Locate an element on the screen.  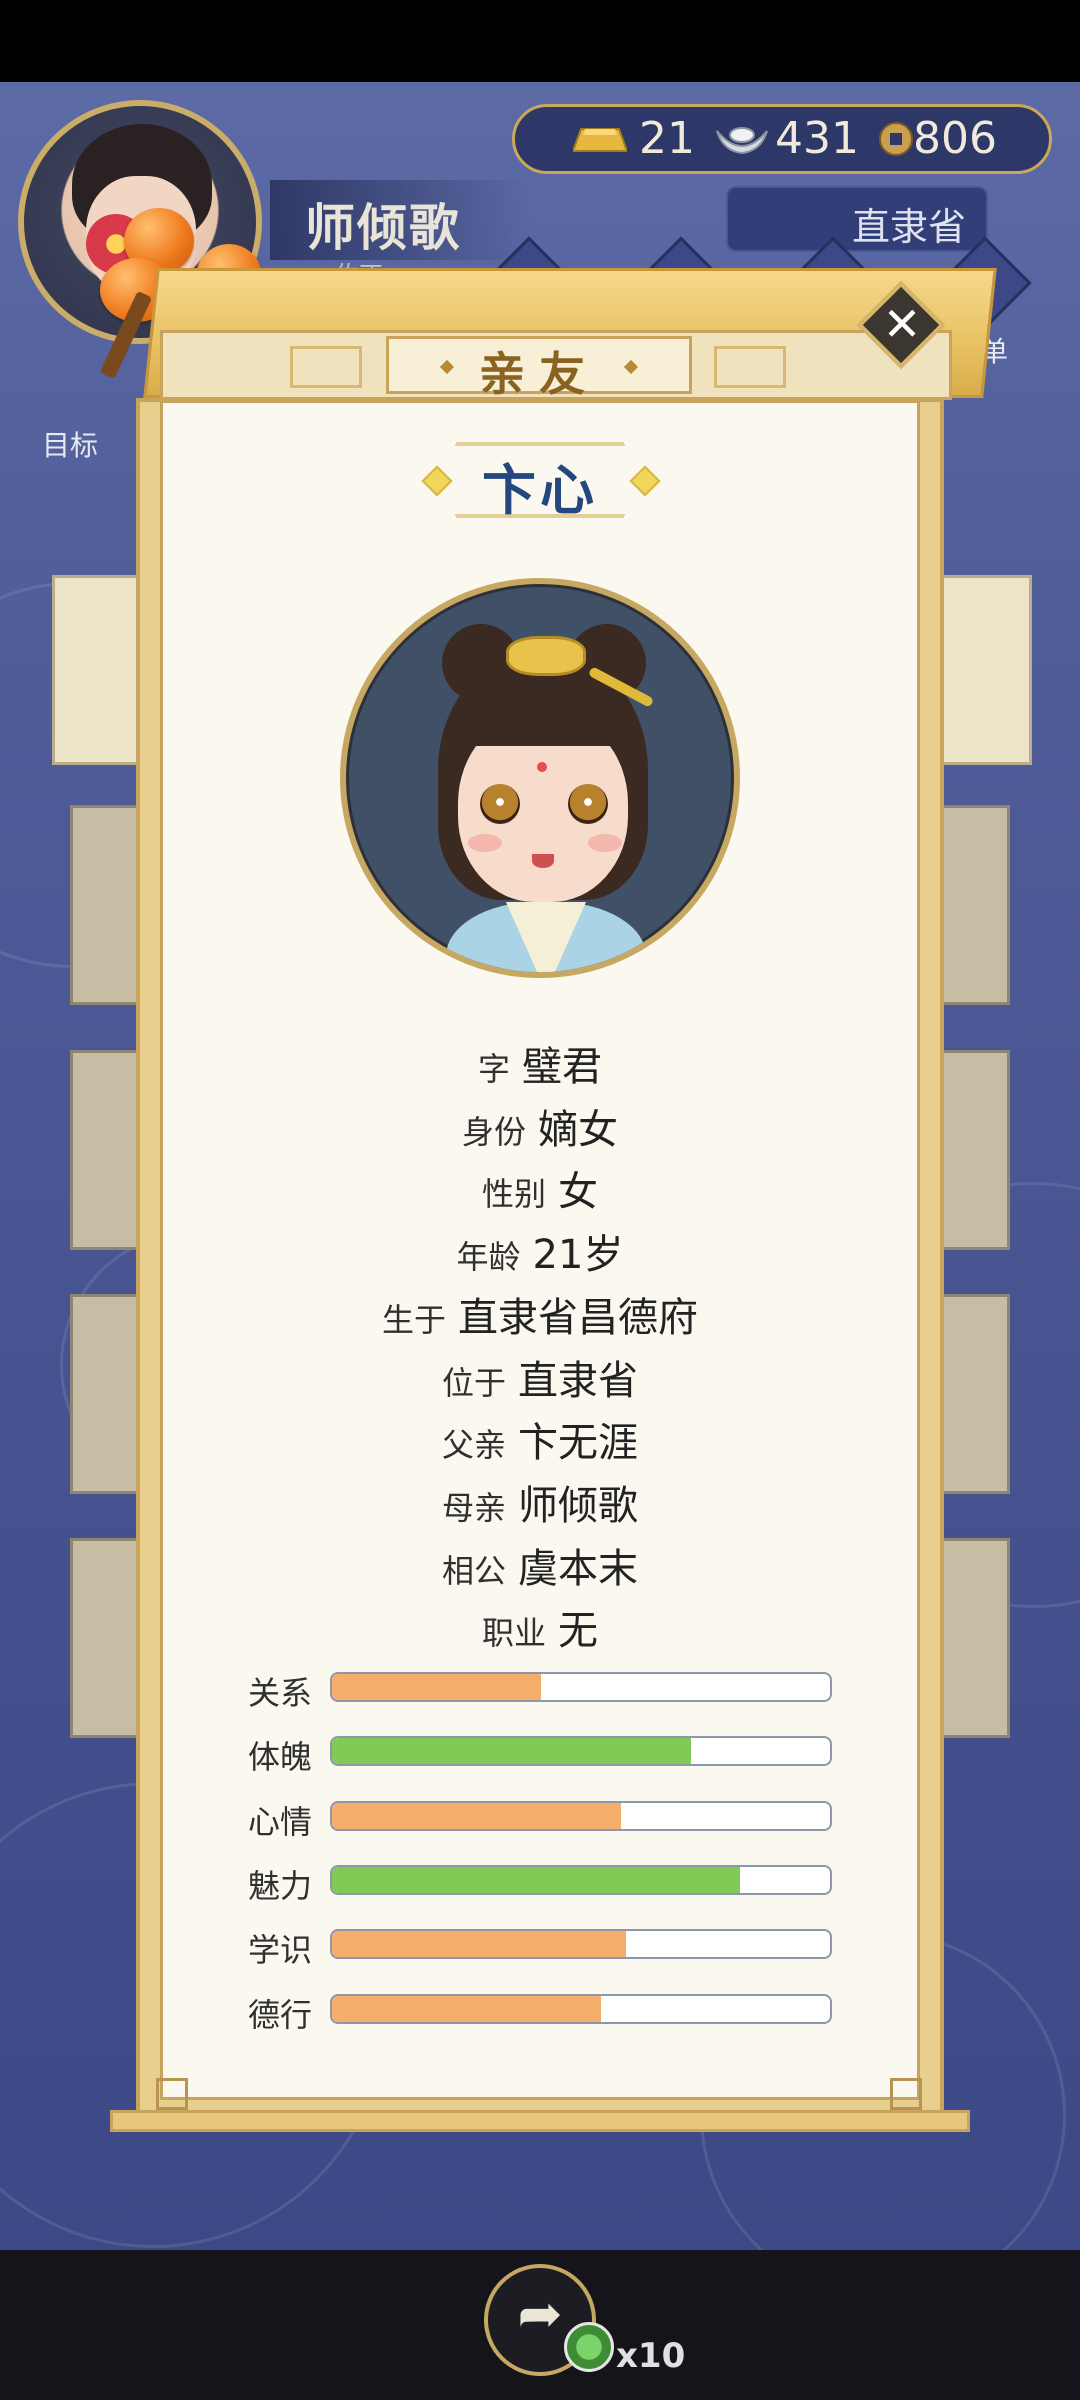
info-row: 年龄 21岁 is located at coordinates (540, 1250).